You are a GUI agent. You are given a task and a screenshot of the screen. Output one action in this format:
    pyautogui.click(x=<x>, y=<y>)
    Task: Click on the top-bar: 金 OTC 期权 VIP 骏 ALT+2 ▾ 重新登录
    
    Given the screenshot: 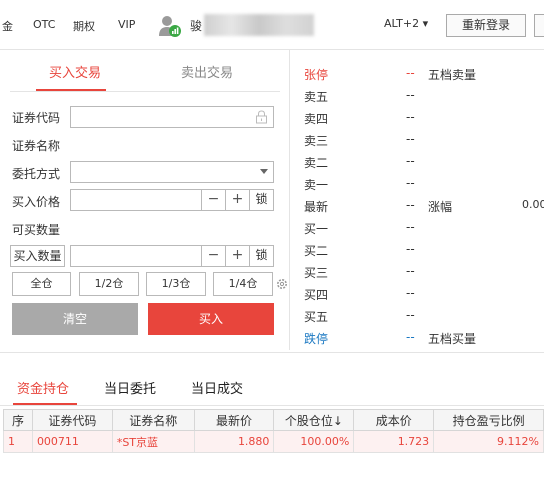 What is the action you would take?
    pyautogui.click(x=272, y=25)
    